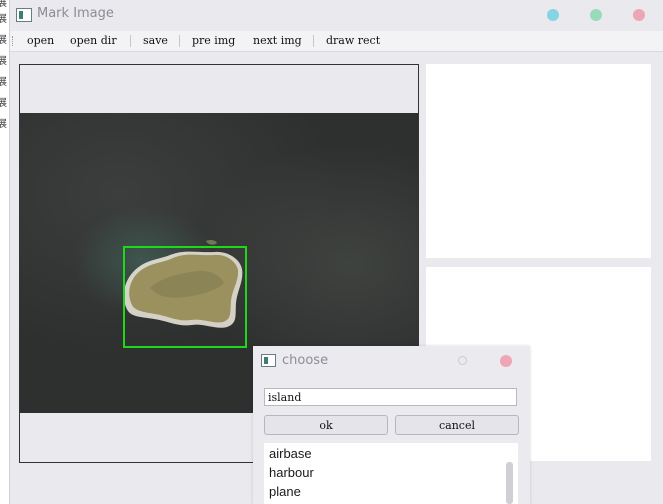 This screenshot has height=504, width=663. What do you see at coordinates (5, 252) in the screenshot?
I see `background-window-strip: 展 展 展 展 展 展 展` at bounding box center [5, 252].